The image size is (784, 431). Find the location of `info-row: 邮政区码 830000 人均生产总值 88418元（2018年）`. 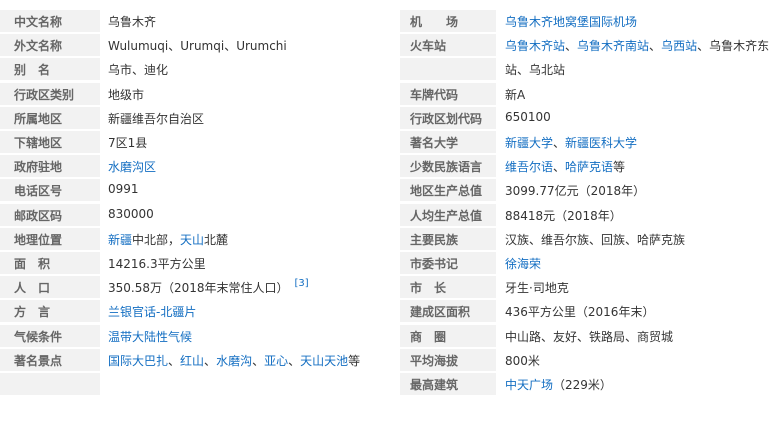

info-row: 邮政区码 830000 人均生产总值 88418元（2018年） is located at coordinates (392, 214).